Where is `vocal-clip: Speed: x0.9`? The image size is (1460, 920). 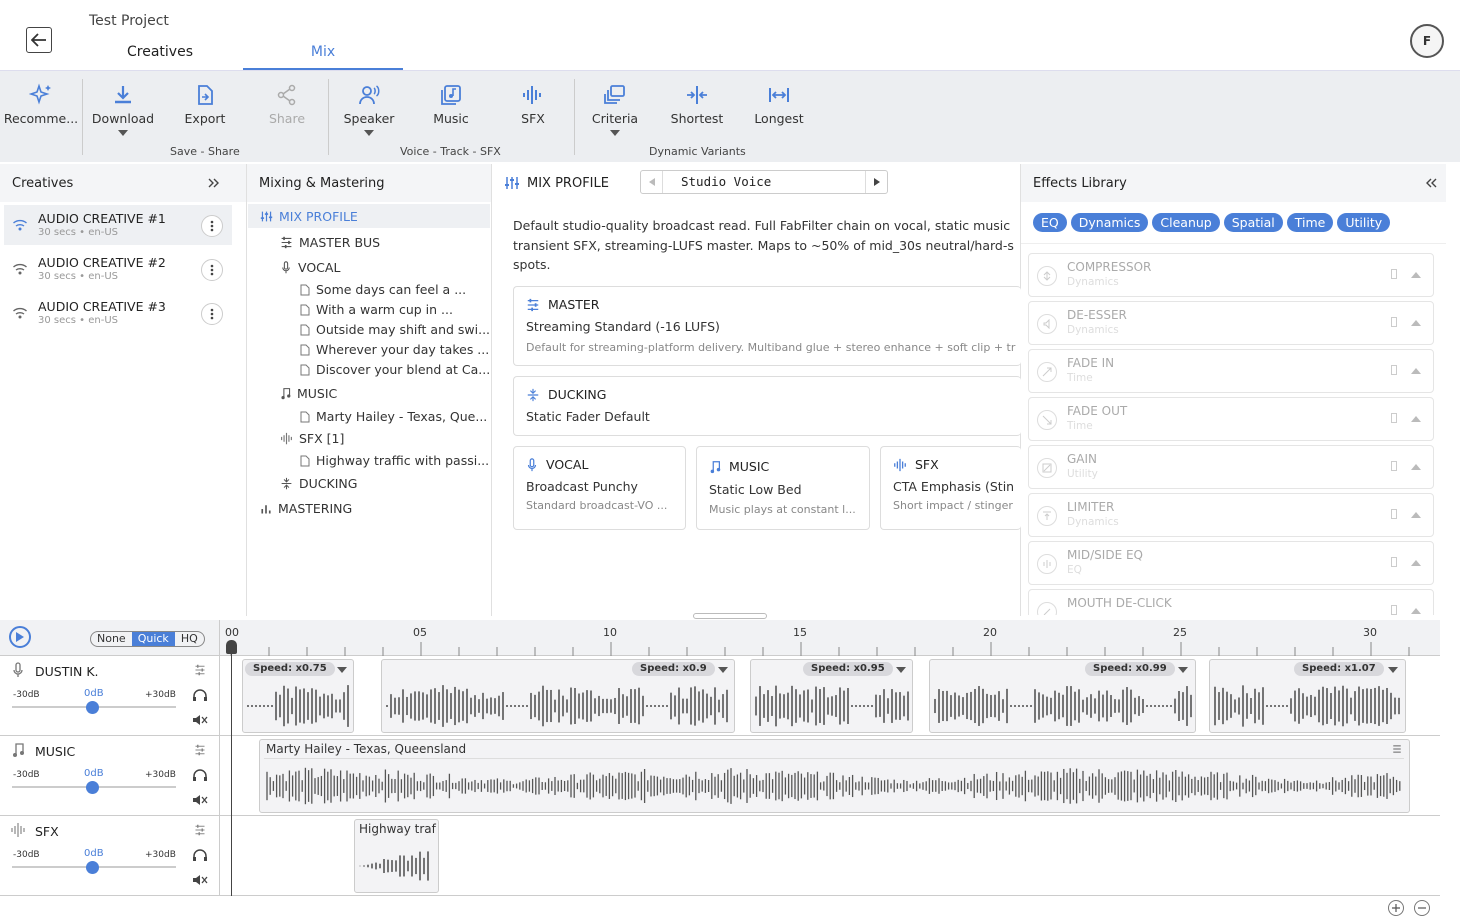 vocal-clip: Speed: x0.9 is located at coordinates (558, 696).